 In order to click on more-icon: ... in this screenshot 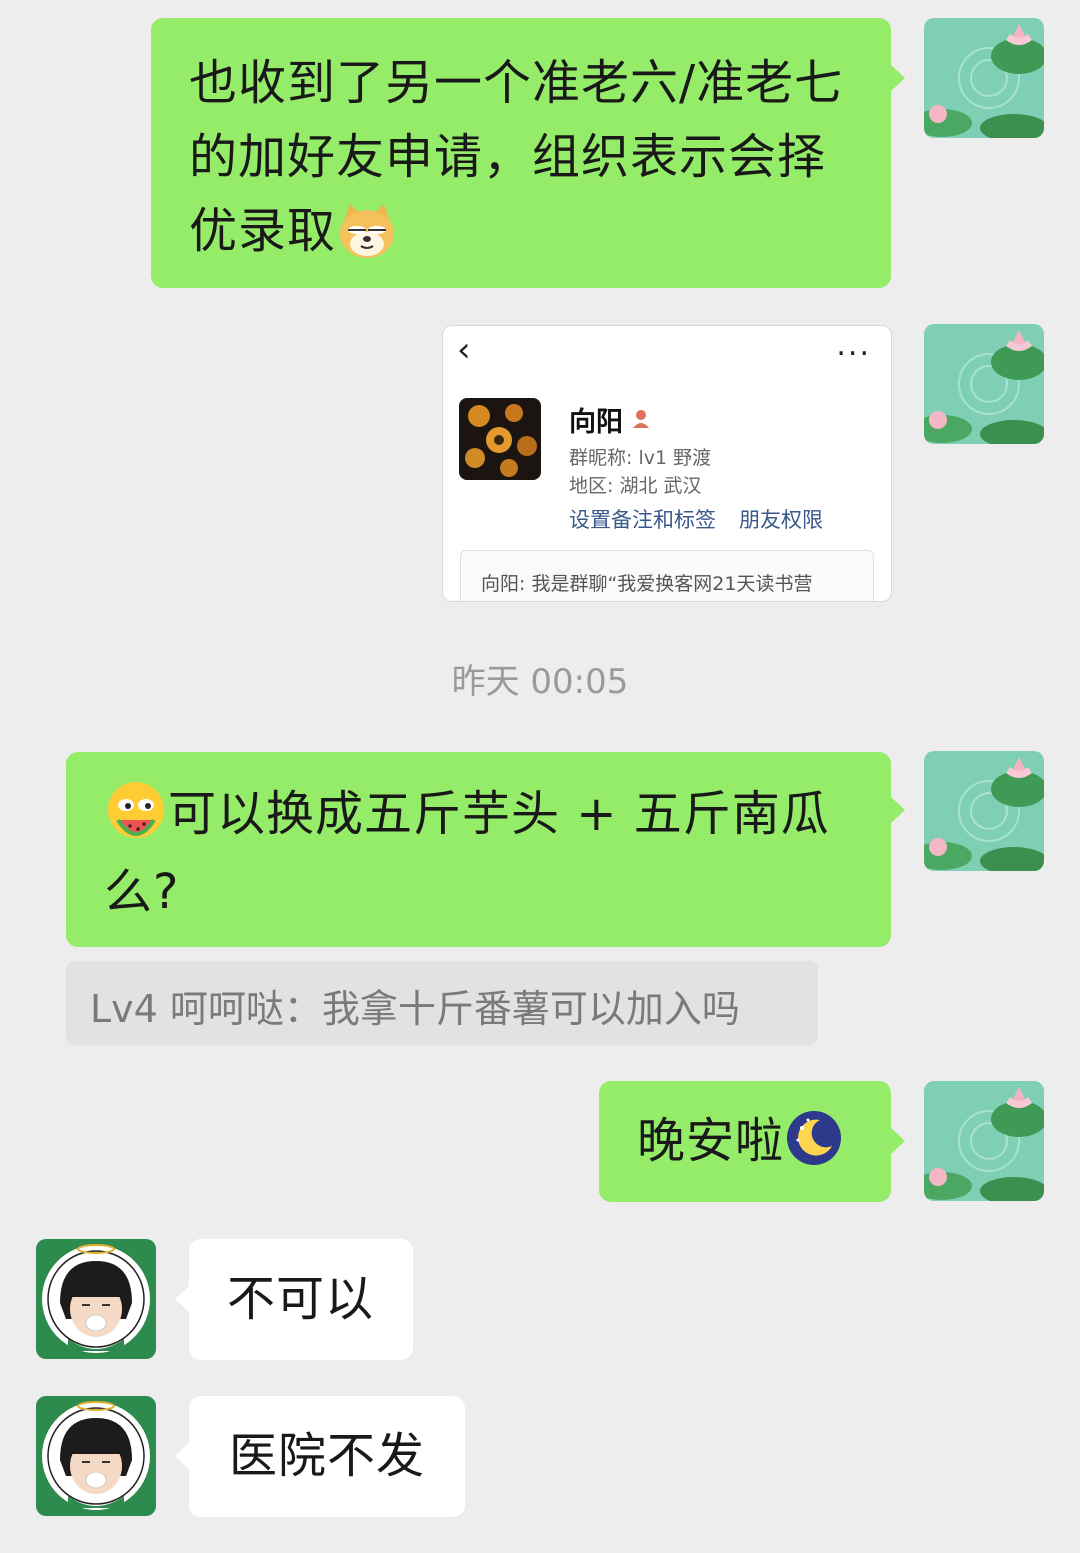, I will do `click(853, 345)`.